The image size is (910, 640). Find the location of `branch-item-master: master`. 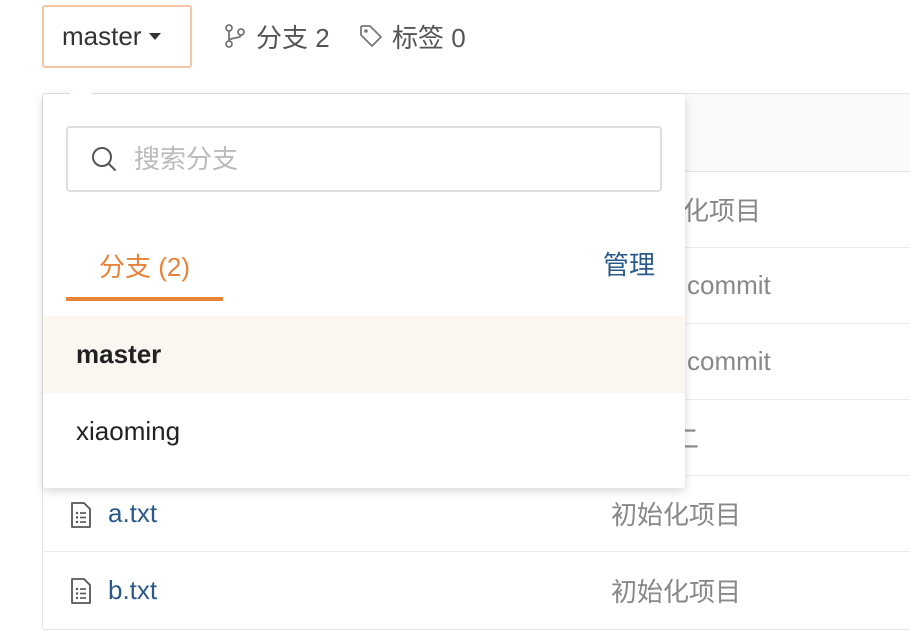

branch-item-master: master is located at coordinates (364, 354).